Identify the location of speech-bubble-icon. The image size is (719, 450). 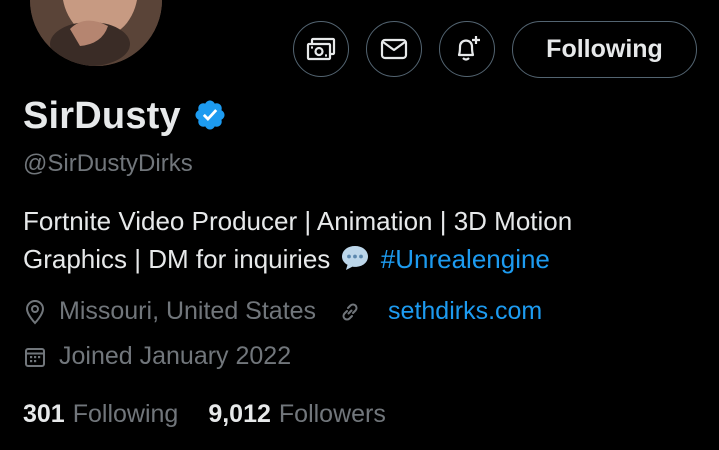
(355, 263).